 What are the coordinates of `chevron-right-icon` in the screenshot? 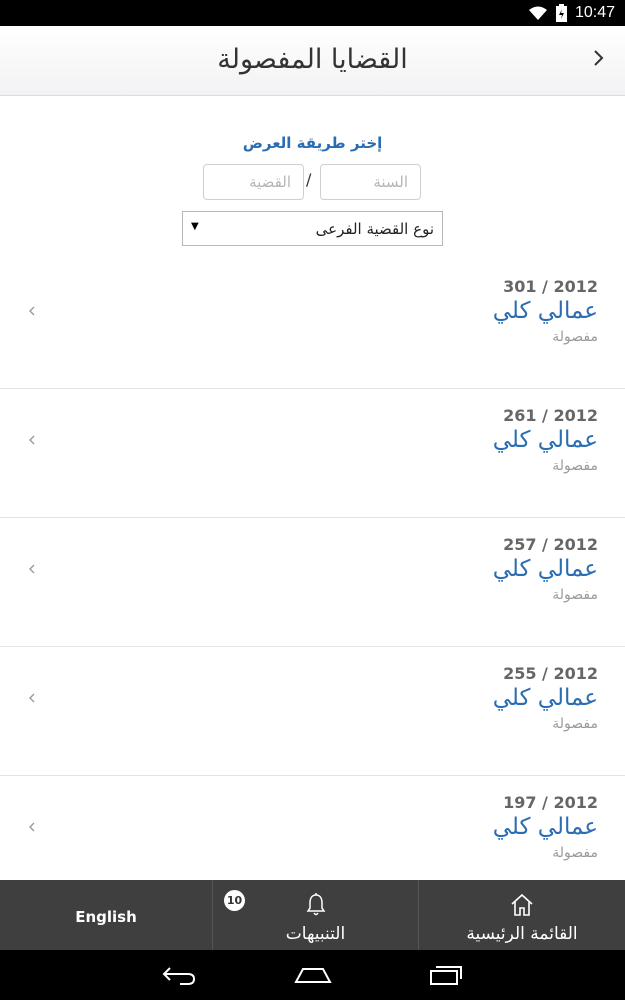 It's located at (599, 58).